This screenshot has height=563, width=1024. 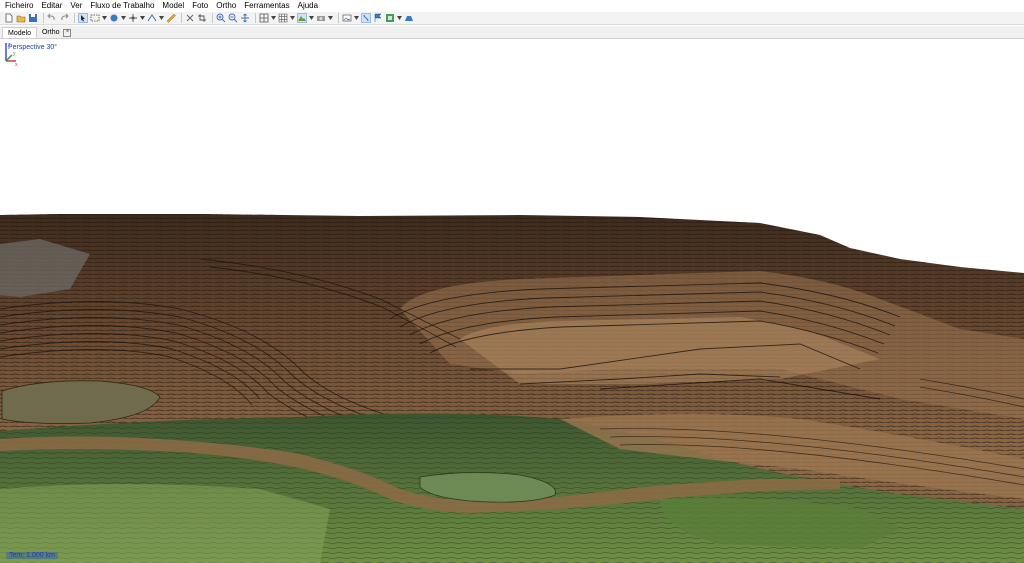 I want to click on new-file-icon, so click(x=9, y=18).